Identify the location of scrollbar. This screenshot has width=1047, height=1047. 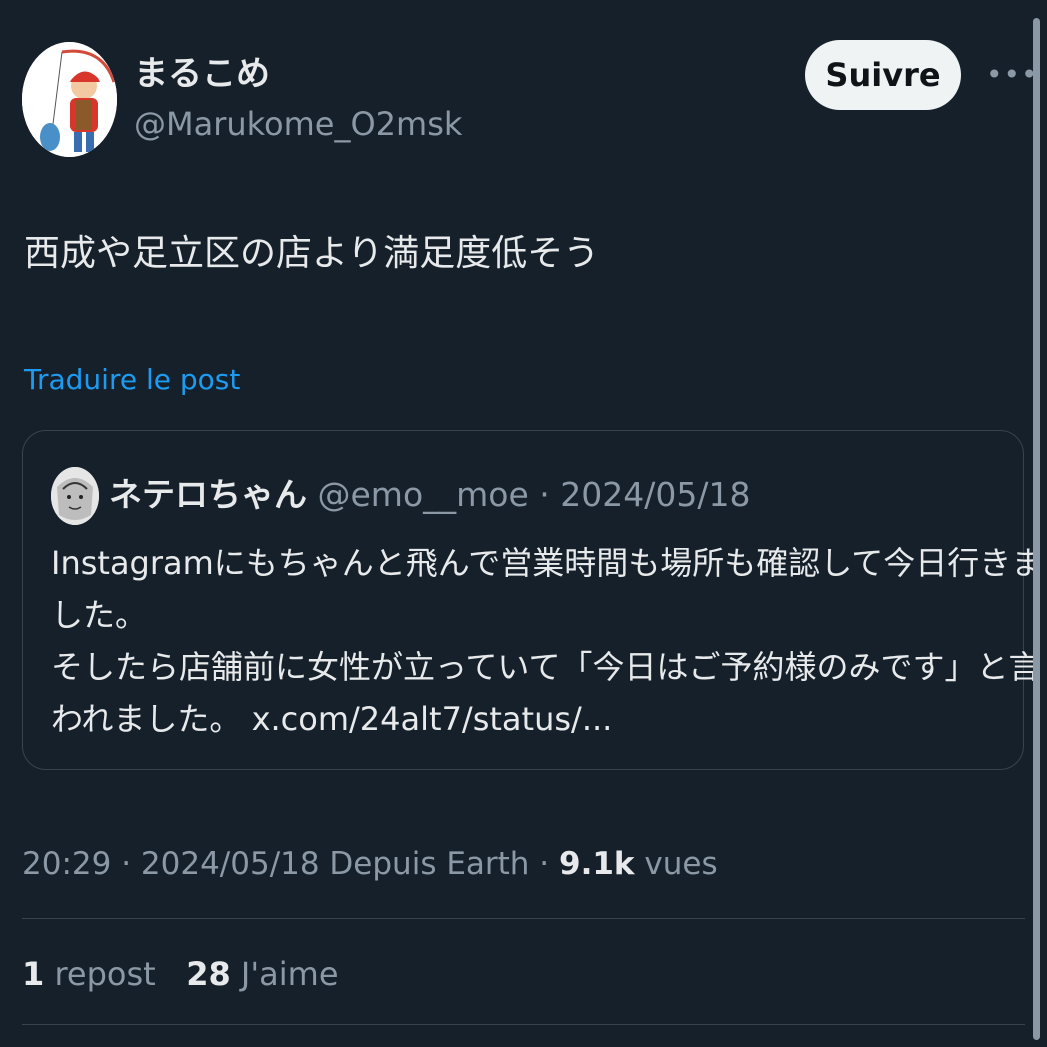
(1036, 529).